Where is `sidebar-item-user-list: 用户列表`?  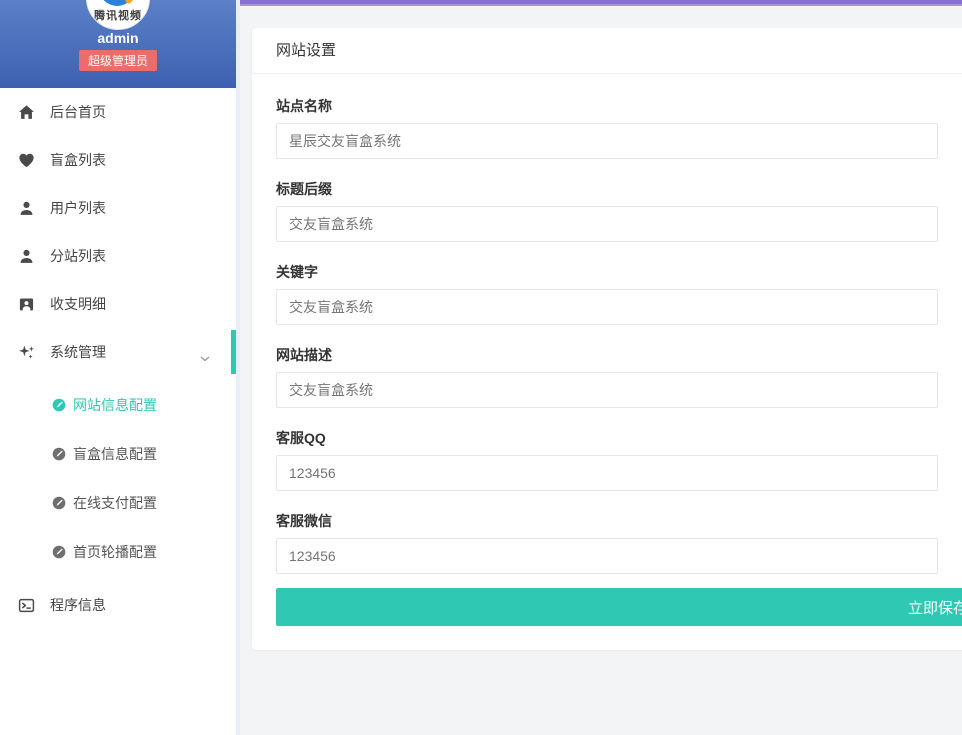
sidebar-item-user-list: 用户列表 is located at coordinates (118, 208).